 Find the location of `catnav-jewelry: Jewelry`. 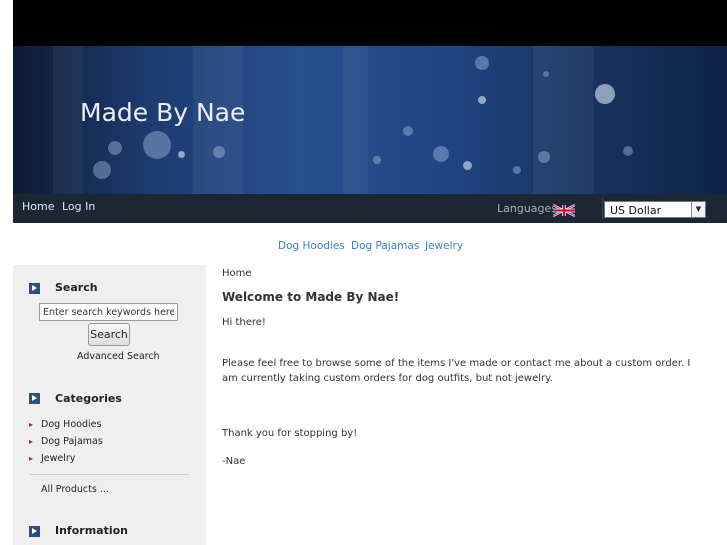

catnav-jewelry: Jewelry is located at coordinates (444, 246).